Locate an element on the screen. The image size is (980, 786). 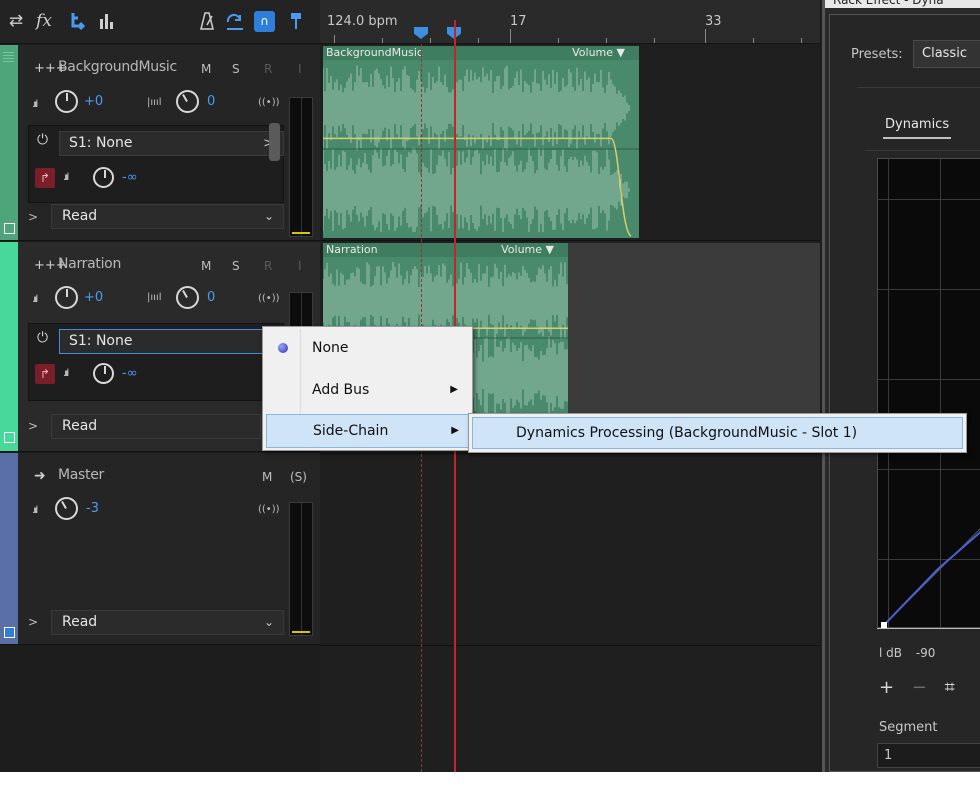
clip-name: Narration is located at coordinates (352, 249).